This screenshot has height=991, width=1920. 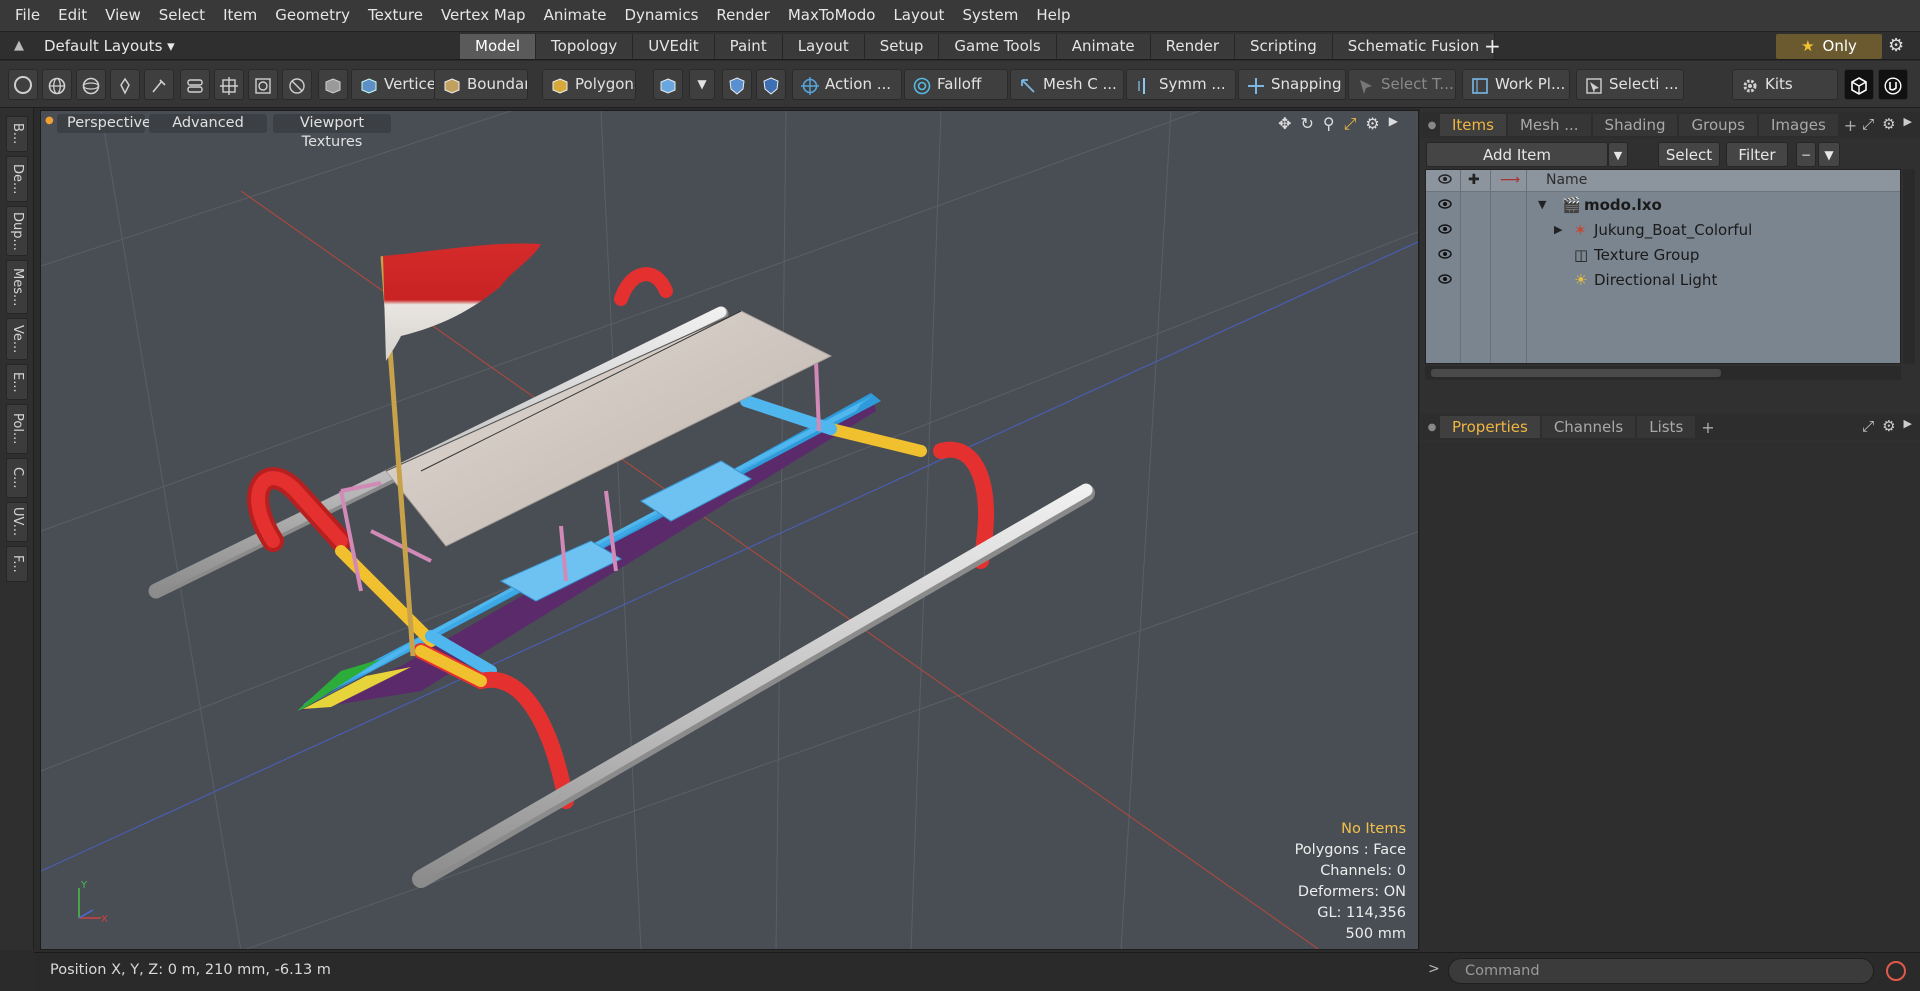 I want to click on visibility-header-icon, so click(x=1445, y=181).